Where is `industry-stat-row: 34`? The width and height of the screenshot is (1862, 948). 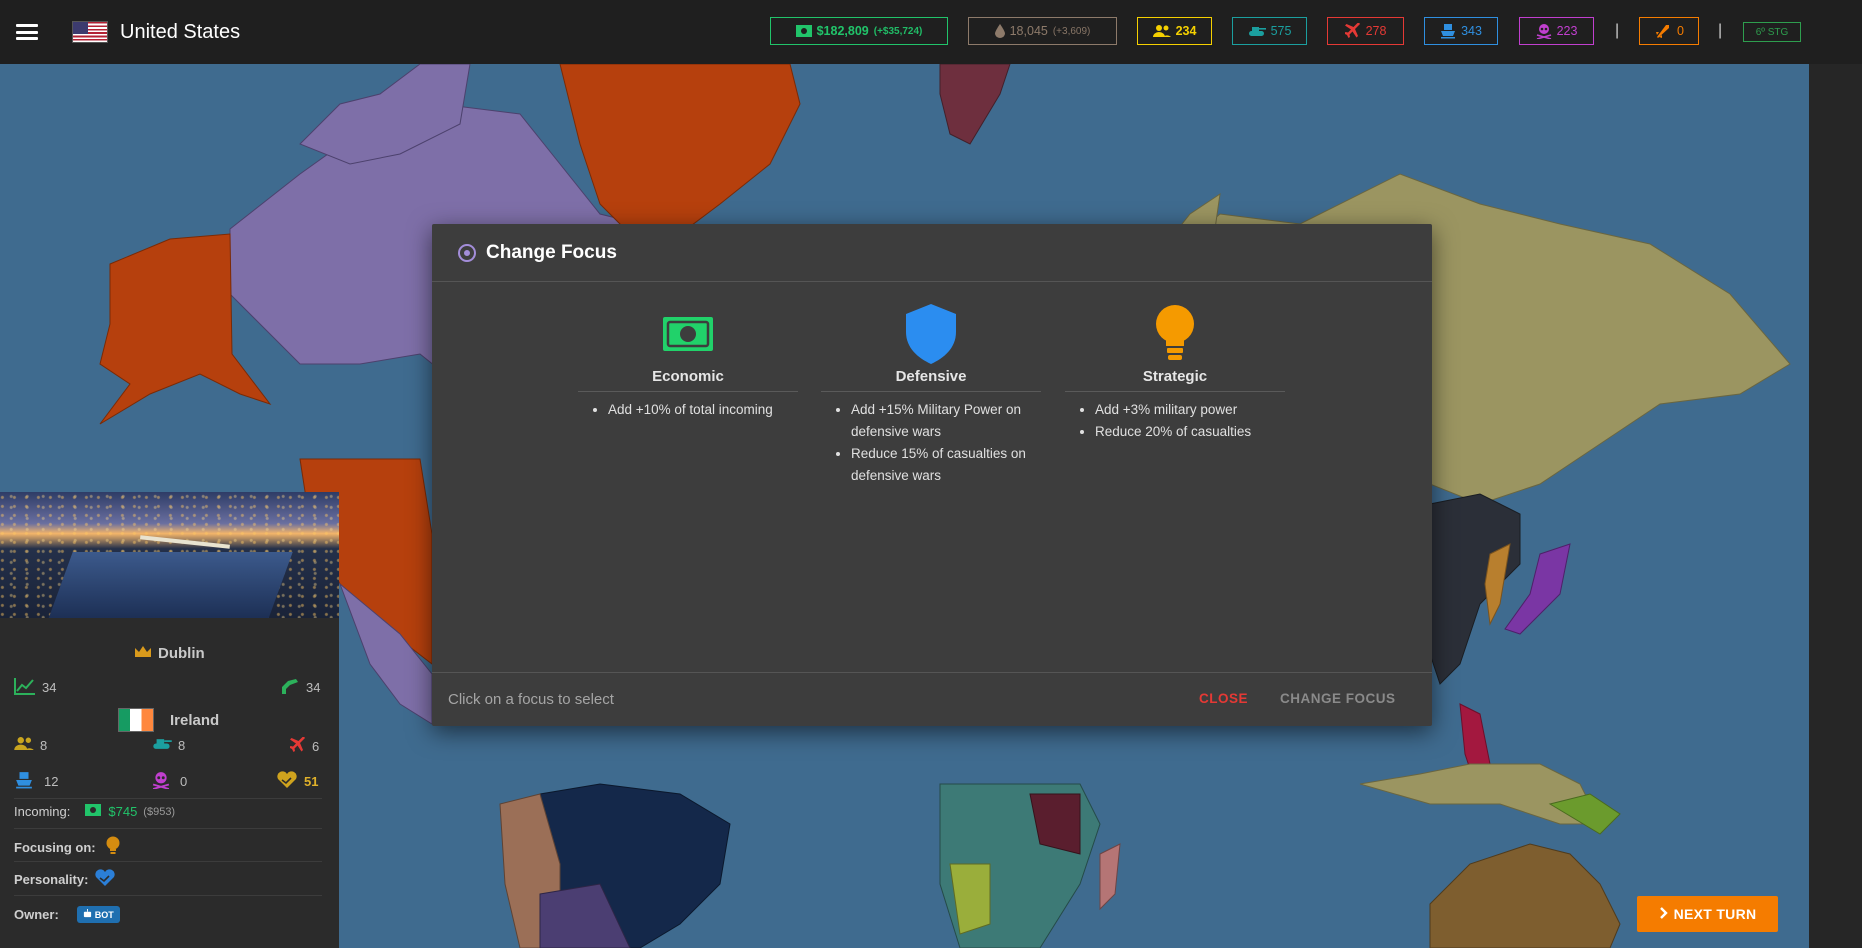 industry-stat-row: 34 is located at coordinates (300, 687).